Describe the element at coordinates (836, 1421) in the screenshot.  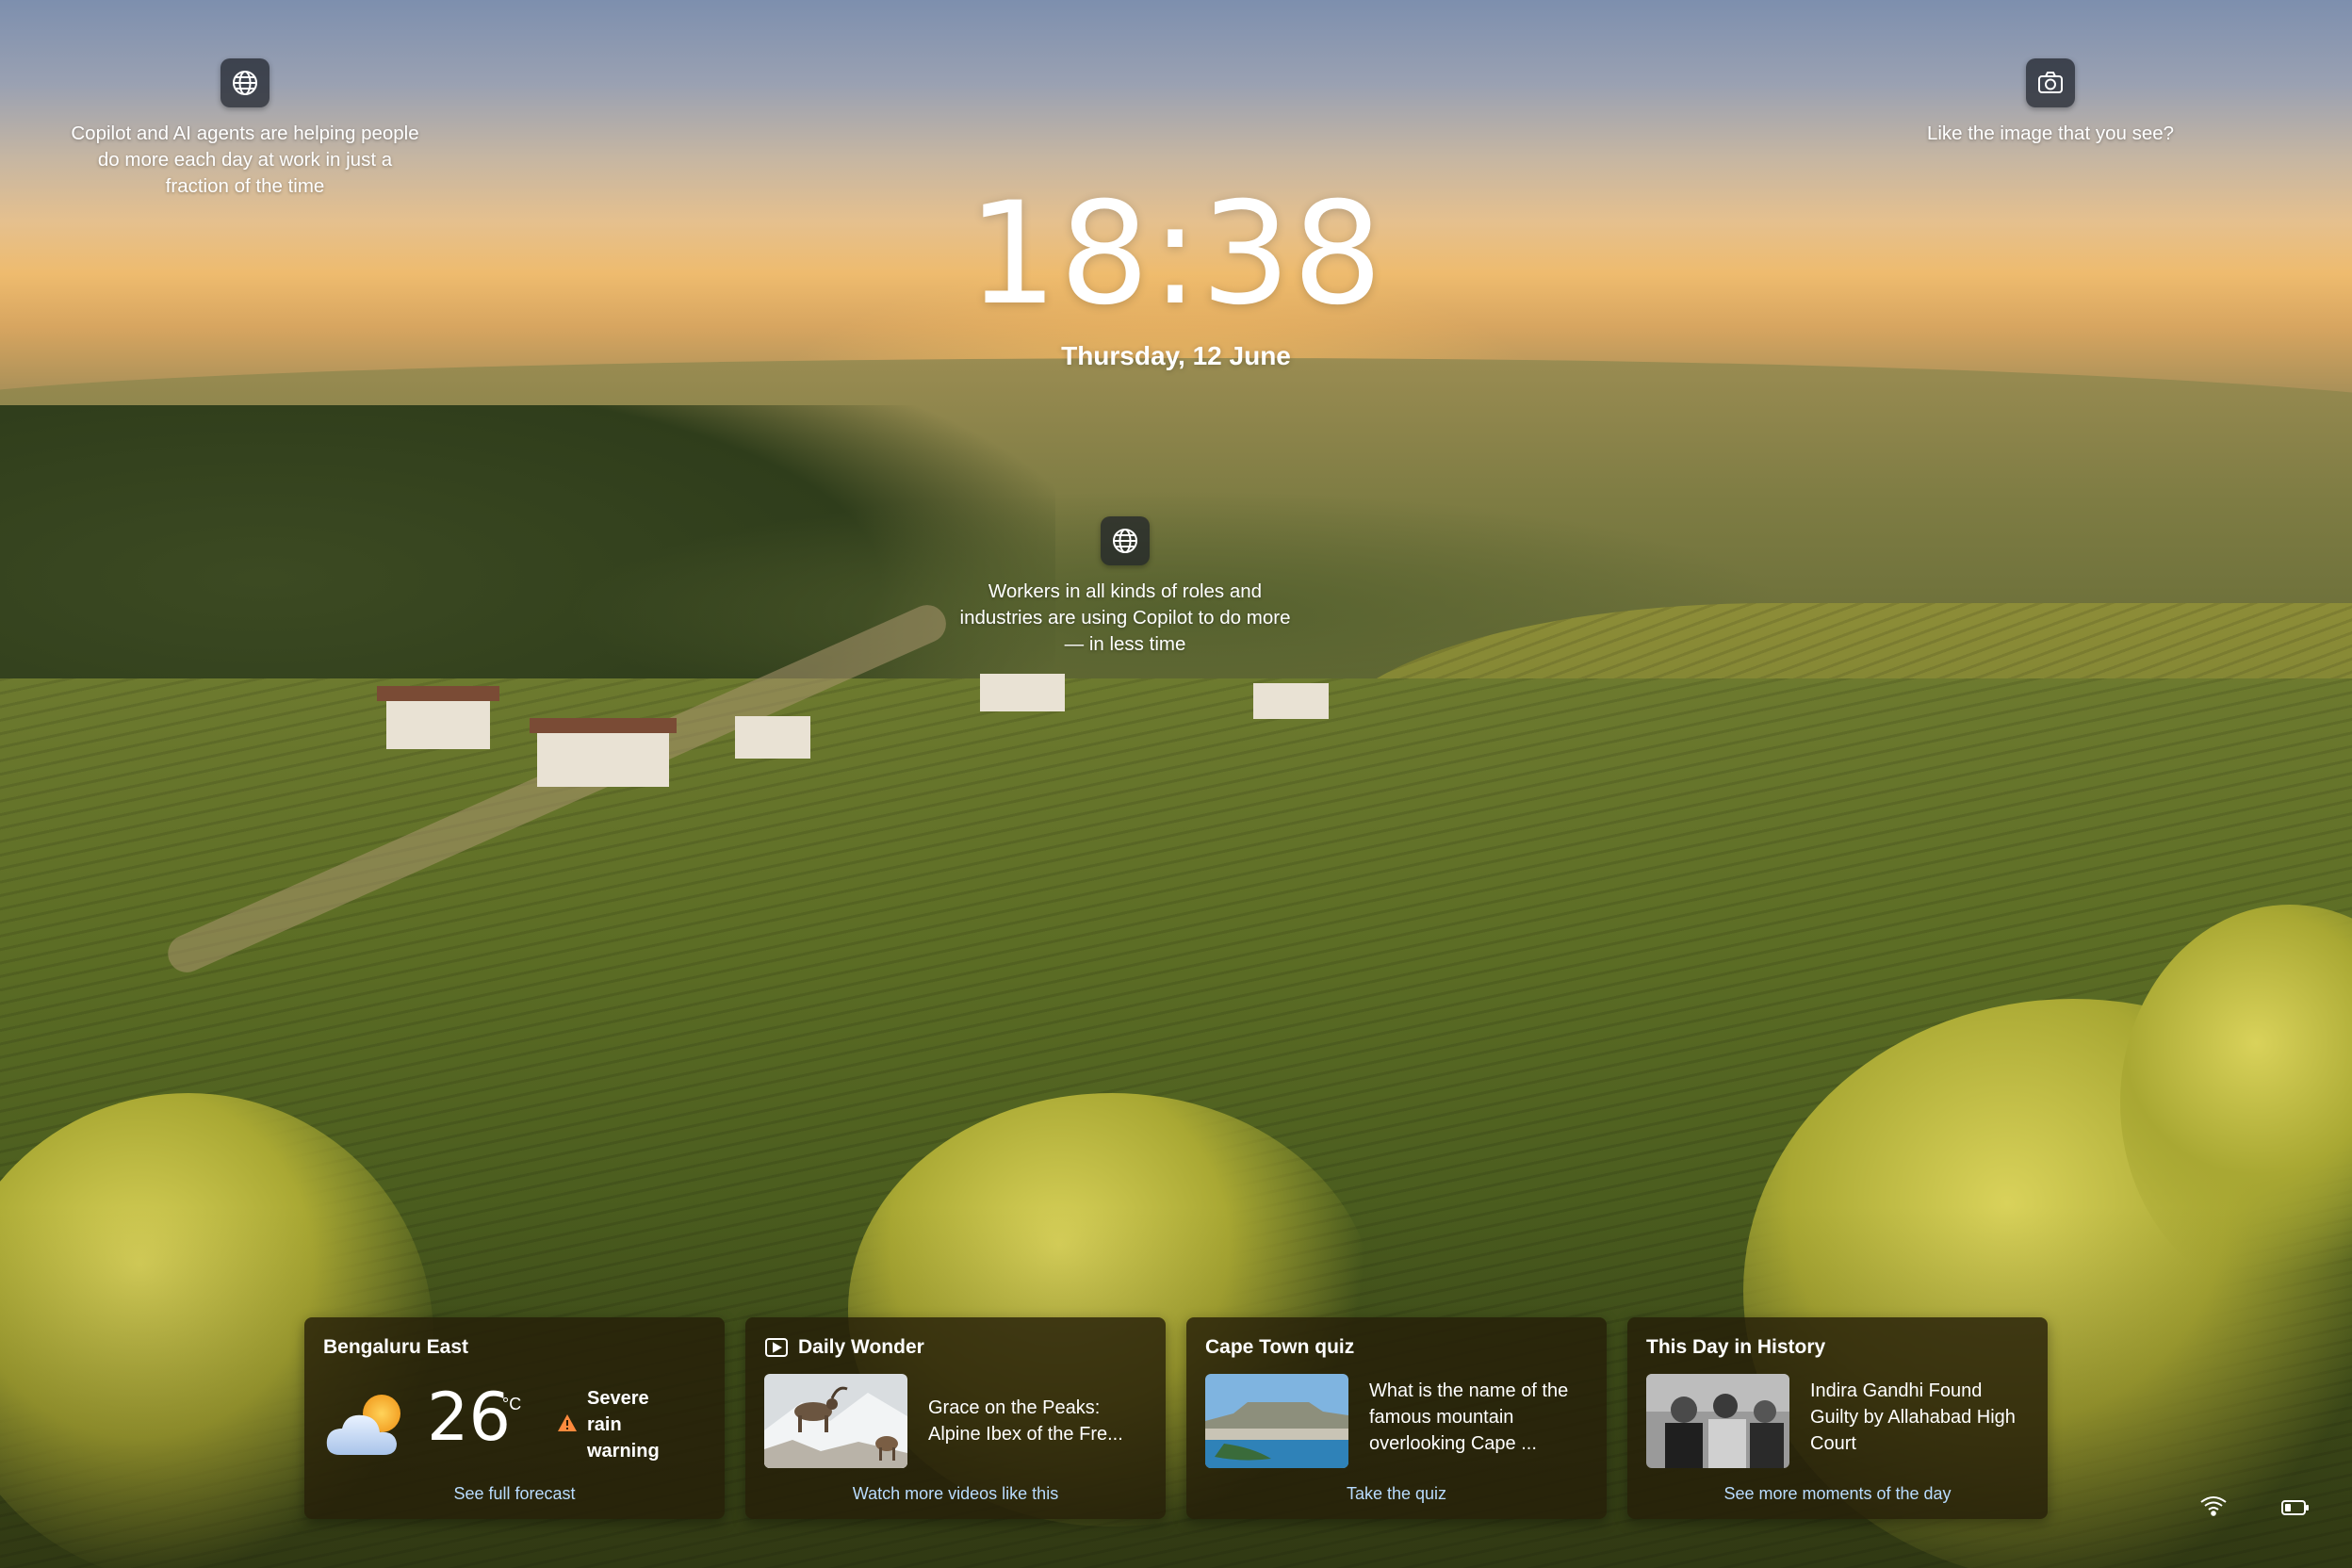
I see `ibex-thumbnail` at that location.